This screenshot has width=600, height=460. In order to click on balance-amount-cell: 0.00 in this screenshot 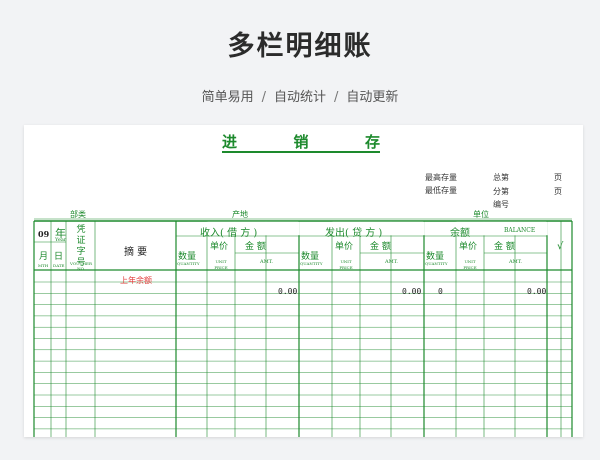, I will do `click(537, 291)`.